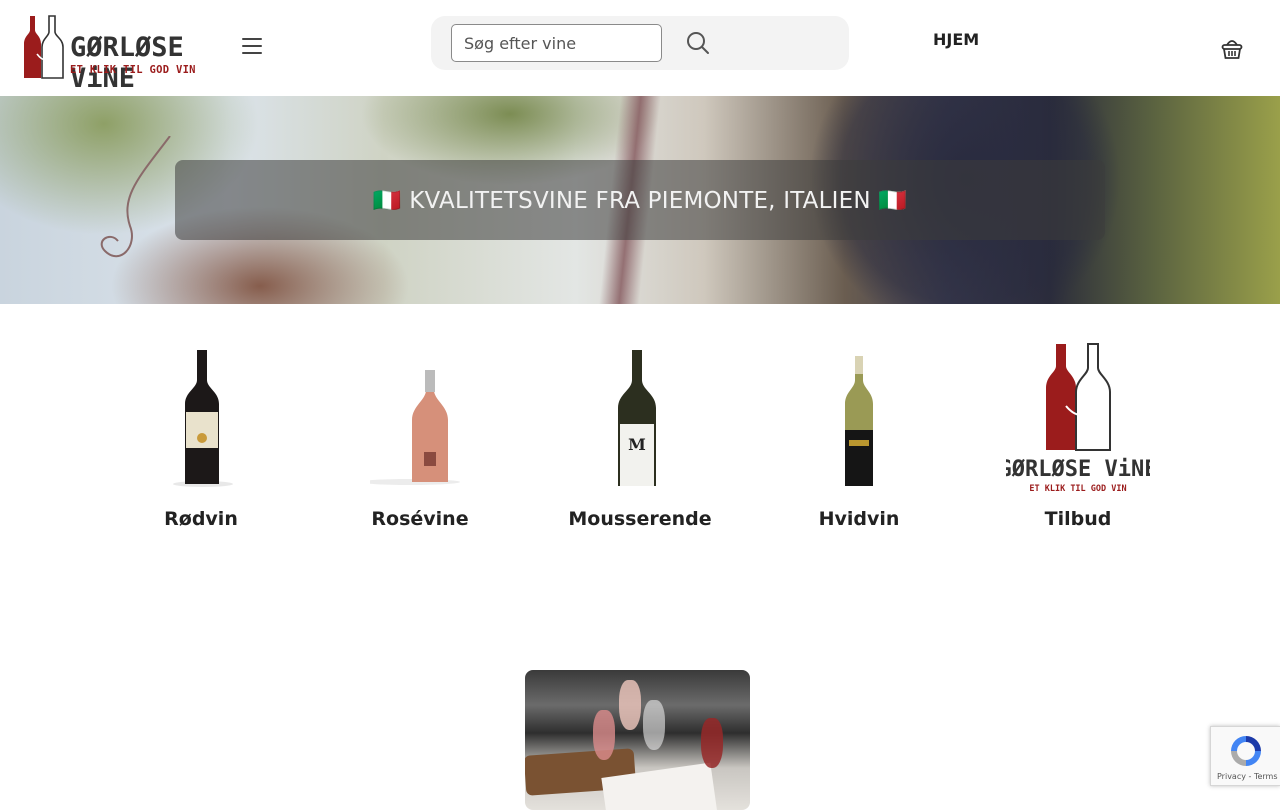 Image resolution: width=1280 pixels, height=810 pixels. I want to click on search-button, so click(698, 43).